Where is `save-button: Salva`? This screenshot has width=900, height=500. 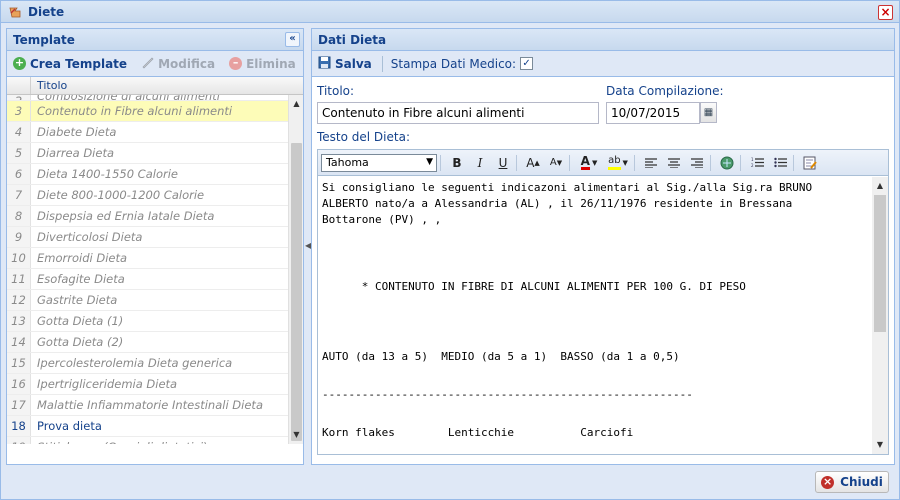
save-button: Salva is located at coordinates (345, 64).